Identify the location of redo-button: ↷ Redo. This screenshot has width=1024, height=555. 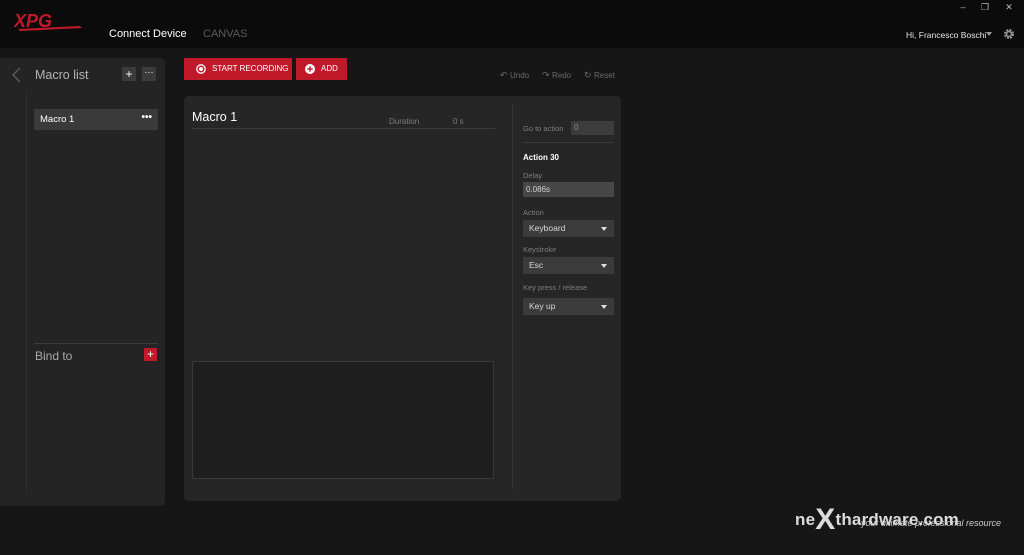
(556, 75).